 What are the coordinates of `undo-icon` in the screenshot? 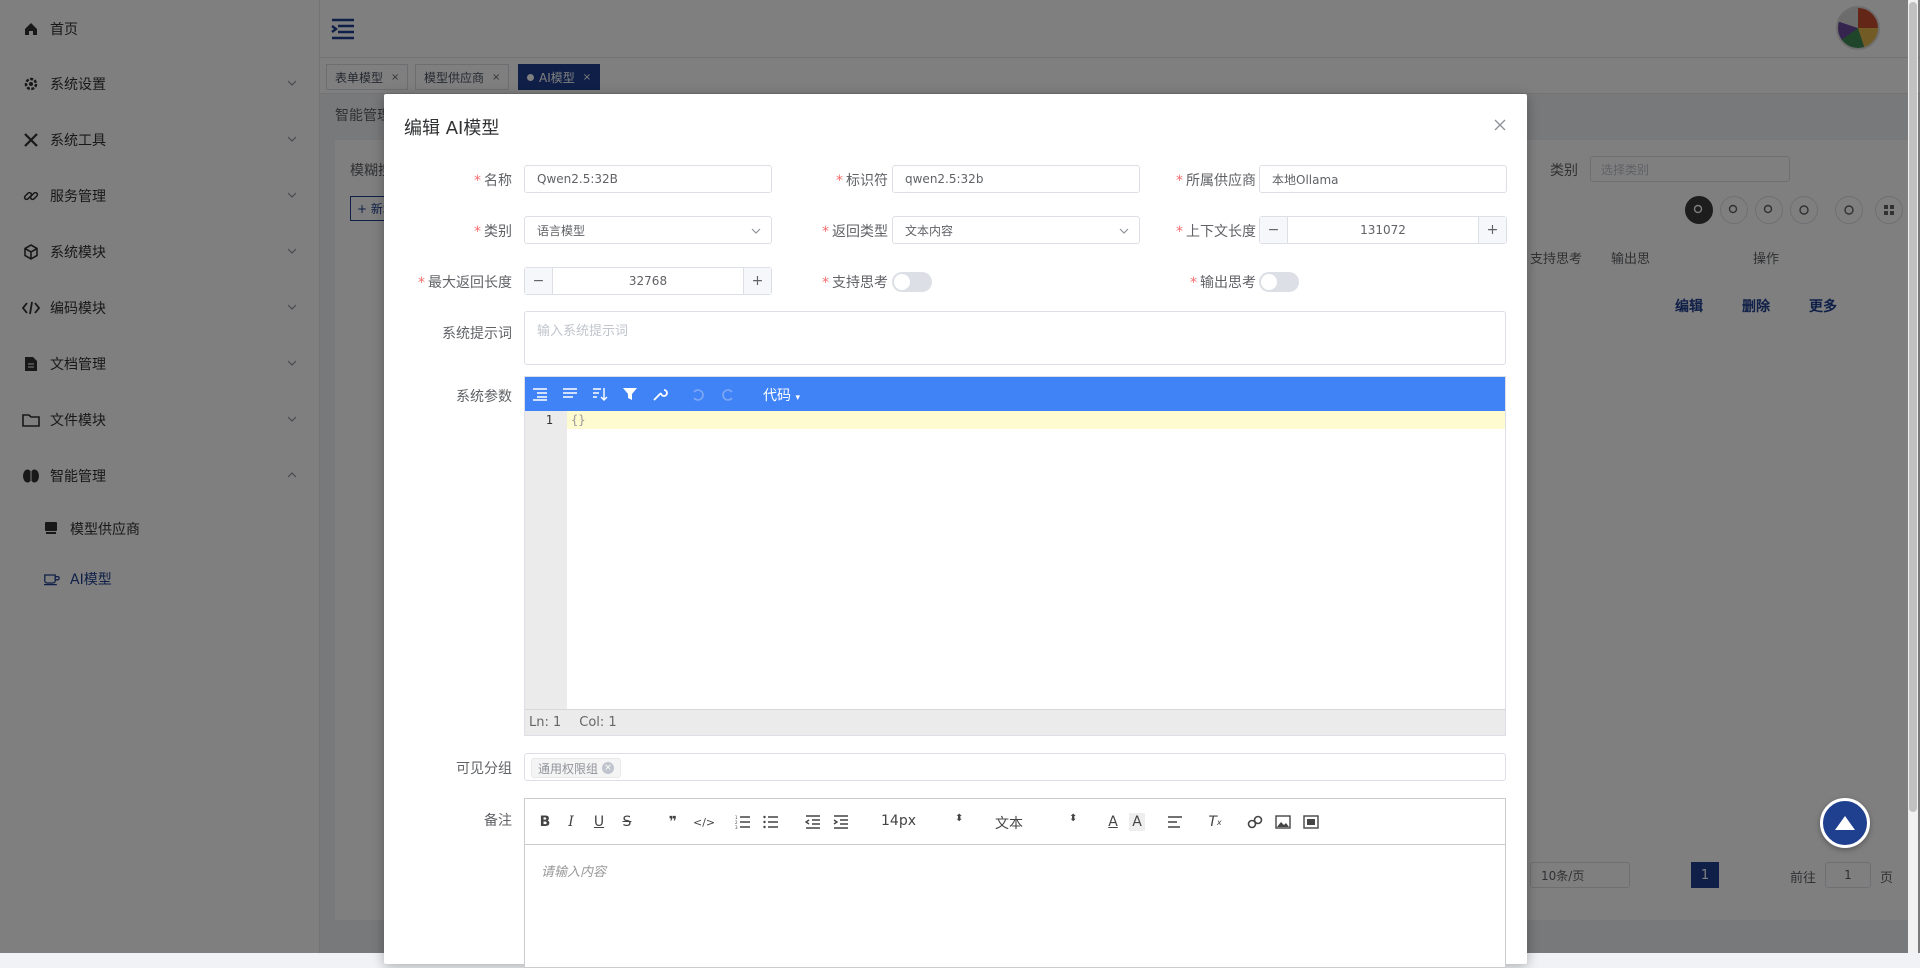 It's located at (698, 394).